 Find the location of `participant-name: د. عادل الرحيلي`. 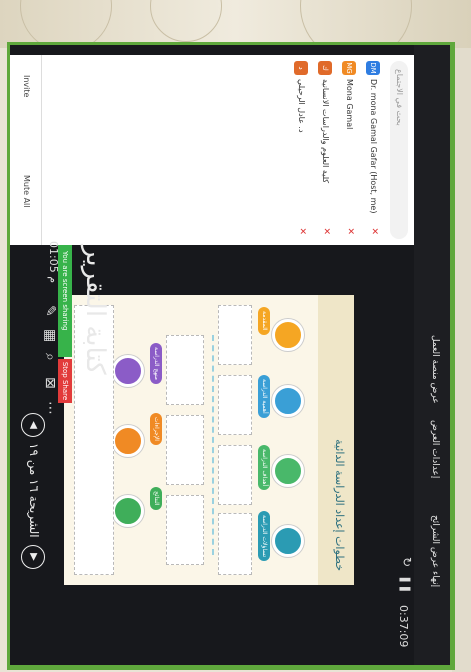

participant-name: د. عادل الرحيلي is located at coordinates (301, 106).